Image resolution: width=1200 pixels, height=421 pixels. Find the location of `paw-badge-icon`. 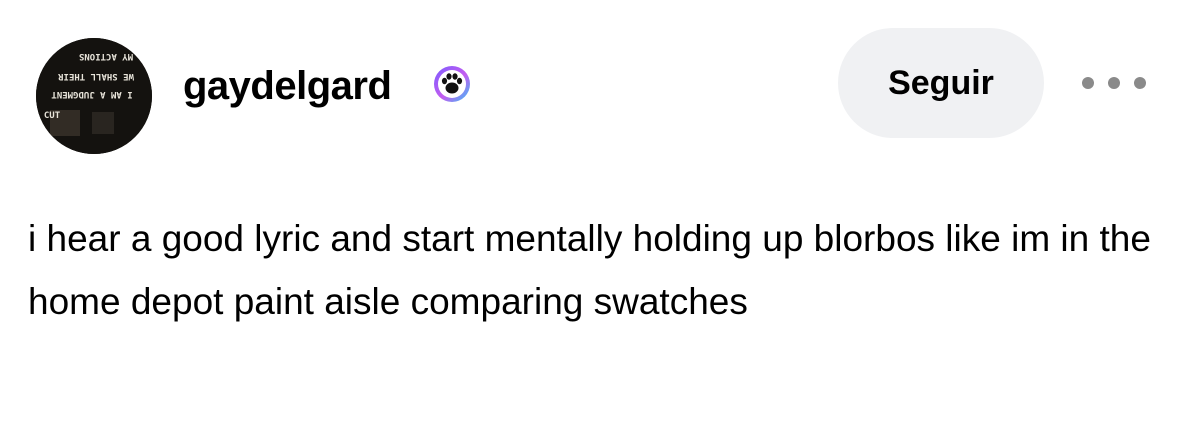

paw-badge-icon is located at coordinates (452, 84).